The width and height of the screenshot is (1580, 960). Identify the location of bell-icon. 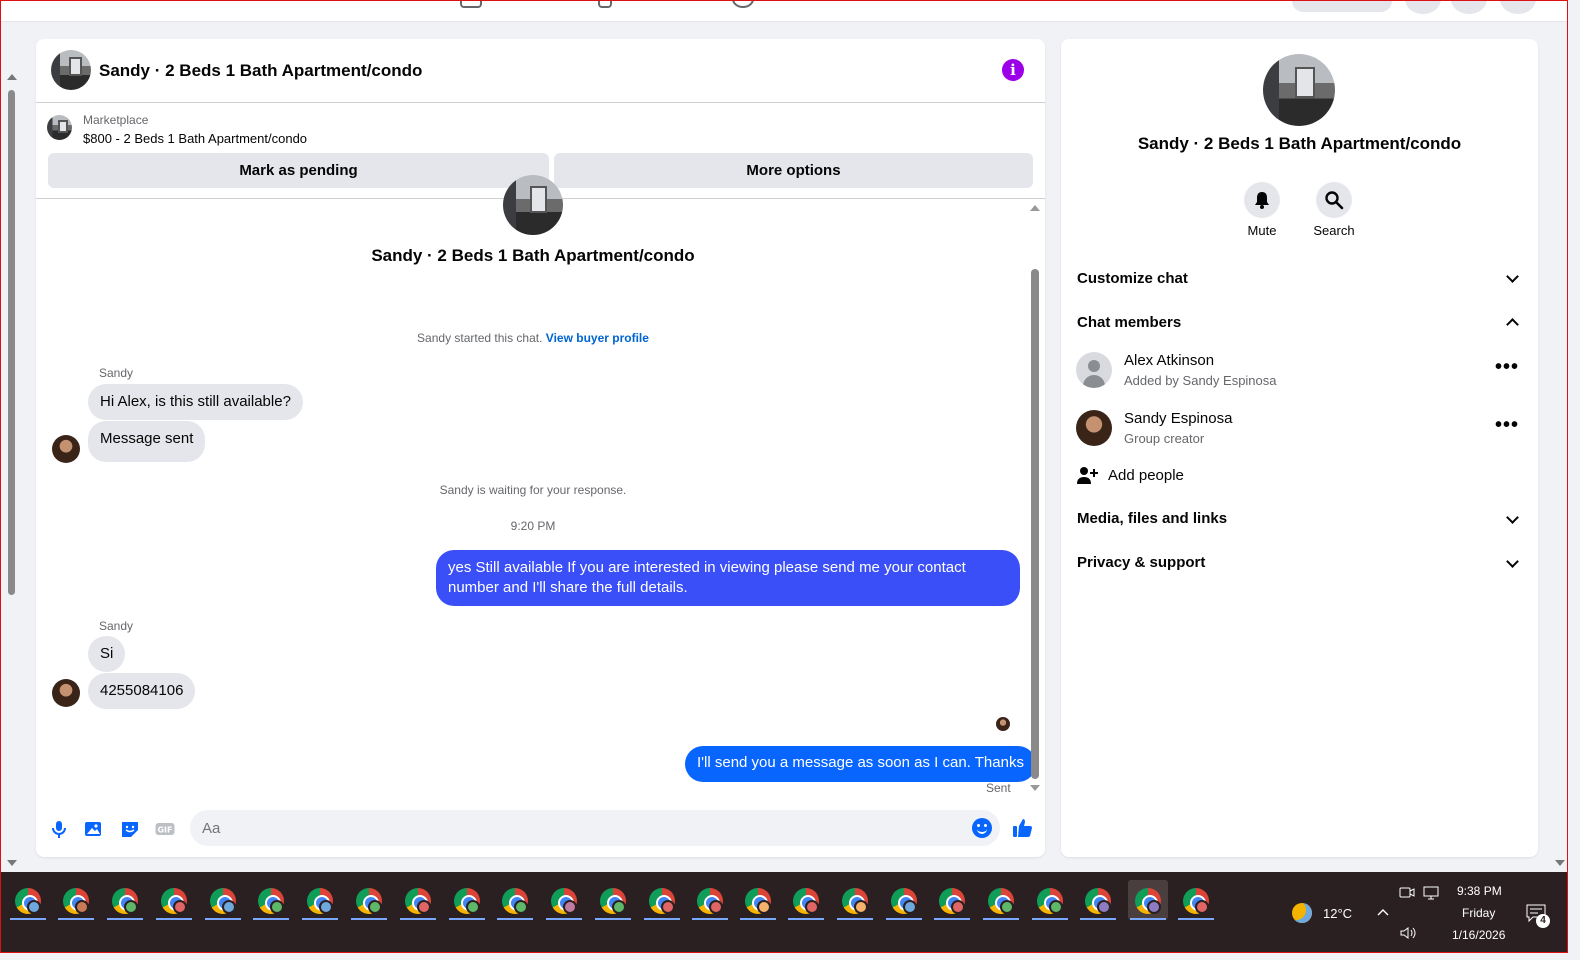
(1262, 200).